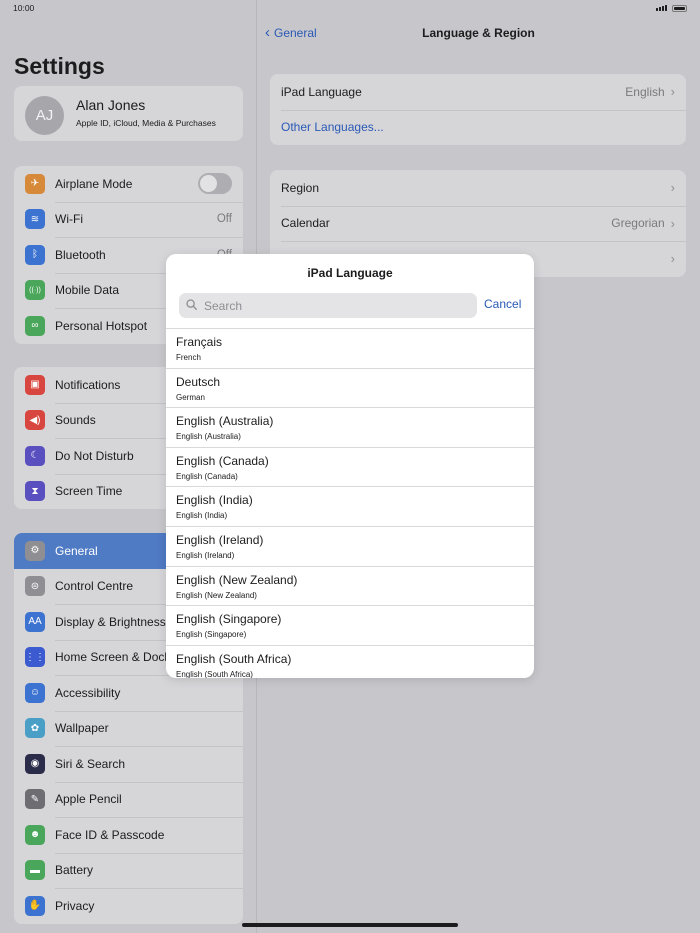 Image resolution: width=700 pixels, height=933 pixels. Describe the element at coordinates (300, 187) in the screenshot. I see `setting-label: Region` at that location.